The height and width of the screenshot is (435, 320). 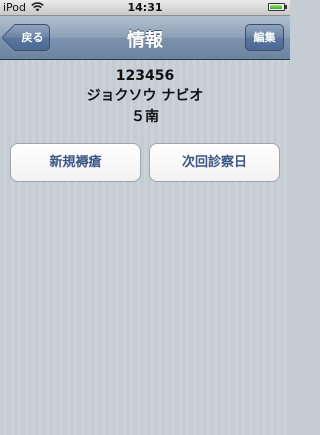 I want to click on battery-icon, so click(x=277, y=7).